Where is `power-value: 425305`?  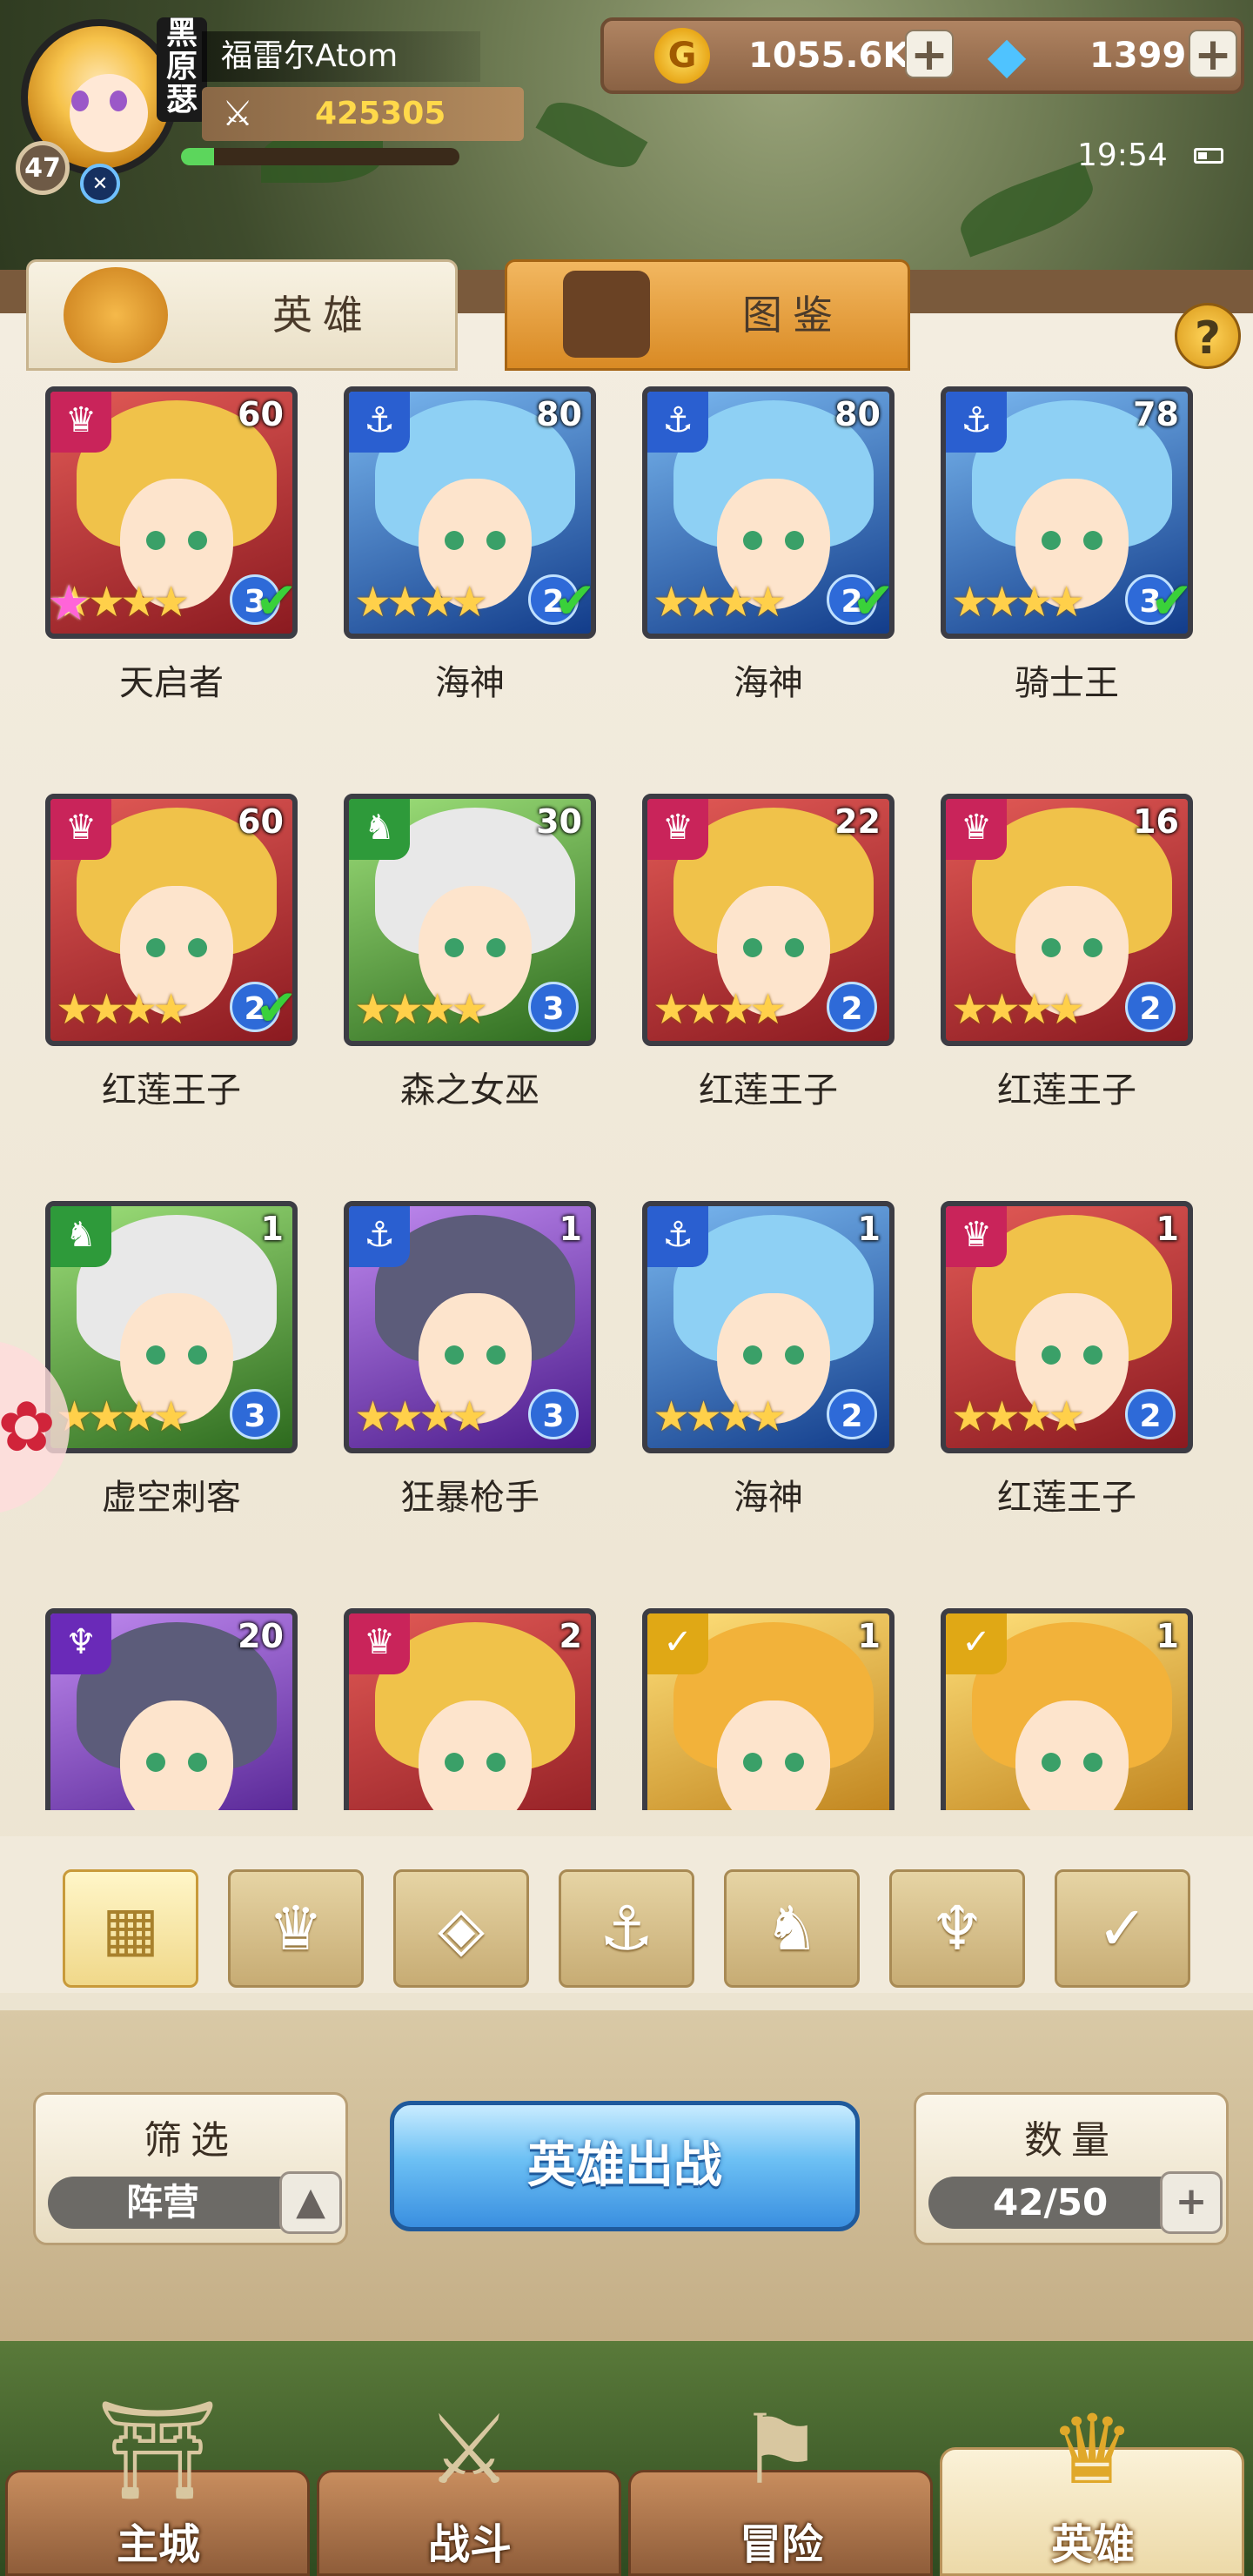 power-value: 425305 is located at coordinates (380, 114).